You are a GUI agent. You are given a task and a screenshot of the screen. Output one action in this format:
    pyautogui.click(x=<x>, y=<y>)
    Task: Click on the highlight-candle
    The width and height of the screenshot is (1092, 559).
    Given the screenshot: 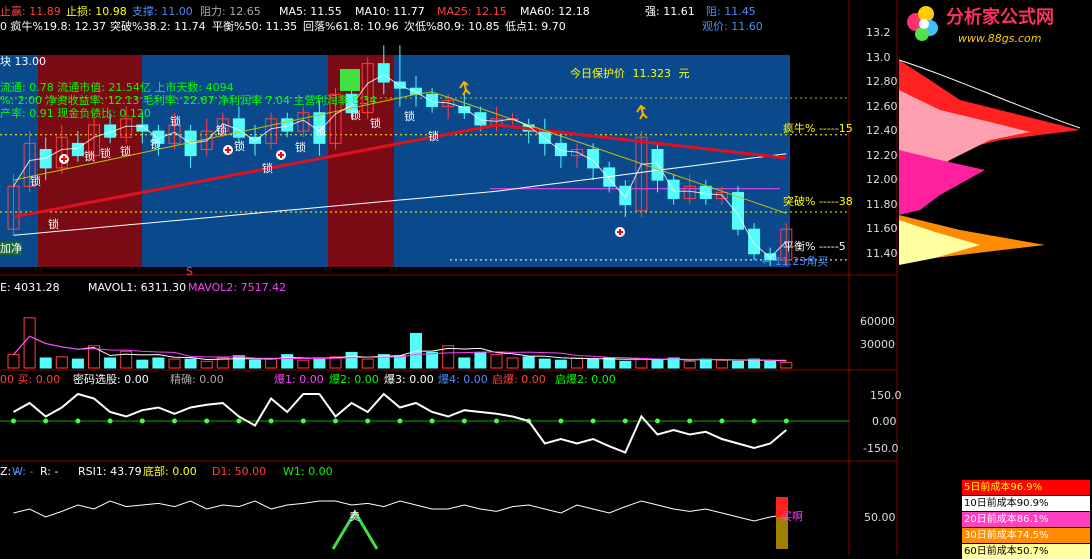 What is the action you would take?
    pyautogui.click(x=350, y=80)
    